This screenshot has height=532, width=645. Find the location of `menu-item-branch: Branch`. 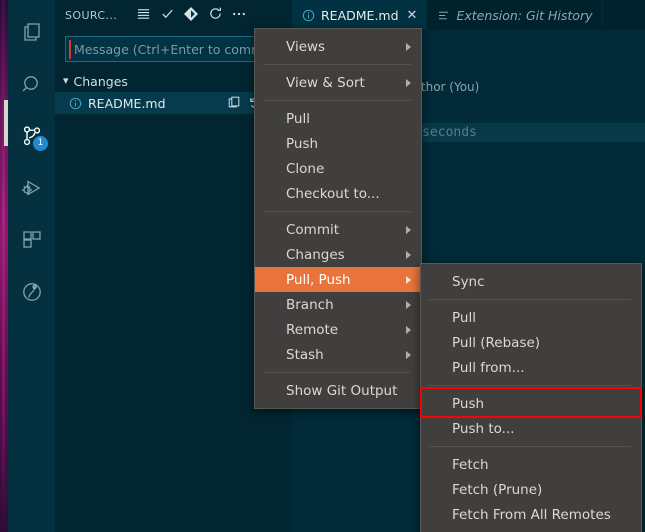

menu-item-branch: Branch is located at coordinates (338, 304).